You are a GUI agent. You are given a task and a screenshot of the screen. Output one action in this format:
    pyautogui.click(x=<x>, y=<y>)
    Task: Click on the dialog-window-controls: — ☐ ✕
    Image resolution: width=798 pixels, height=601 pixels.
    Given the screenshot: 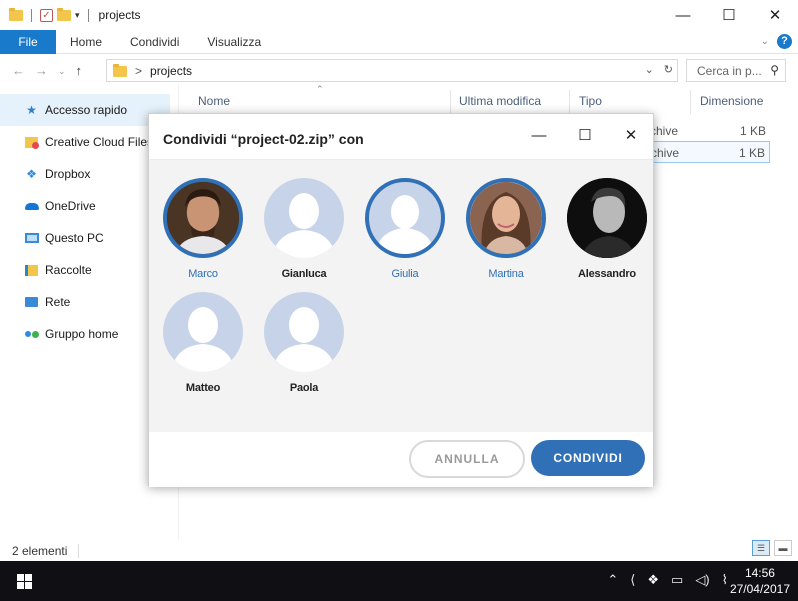 What is the action you would take?
    pyautogui.click(x=585, y=135)
    